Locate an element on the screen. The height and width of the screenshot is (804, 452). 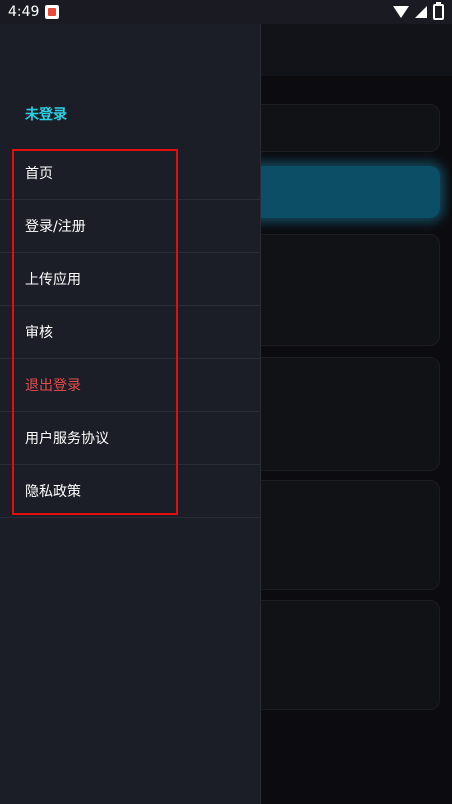
menu-item-review: 审核 is located at coordinates (130, 332).